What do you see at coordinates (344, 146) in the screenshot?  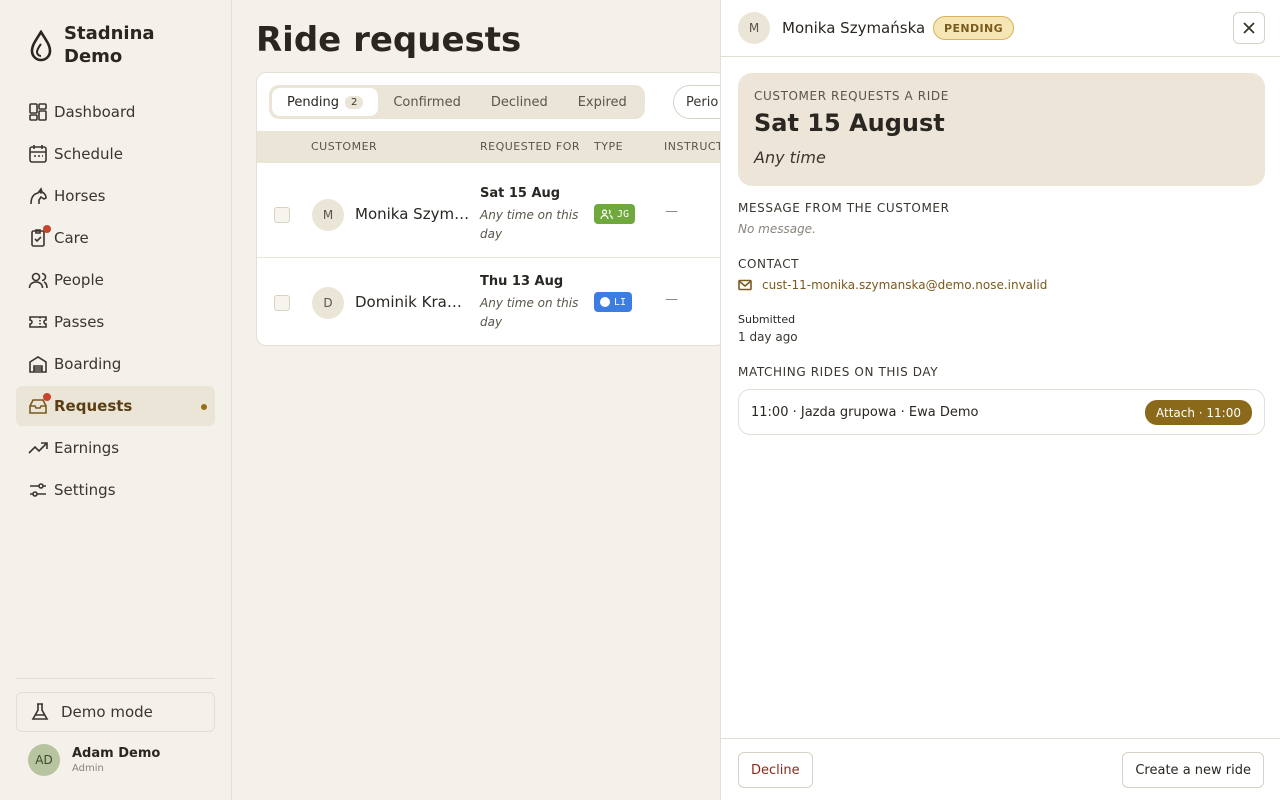 I see `column-header-customer: CUSTOMER` at bounding box center [344, 146].